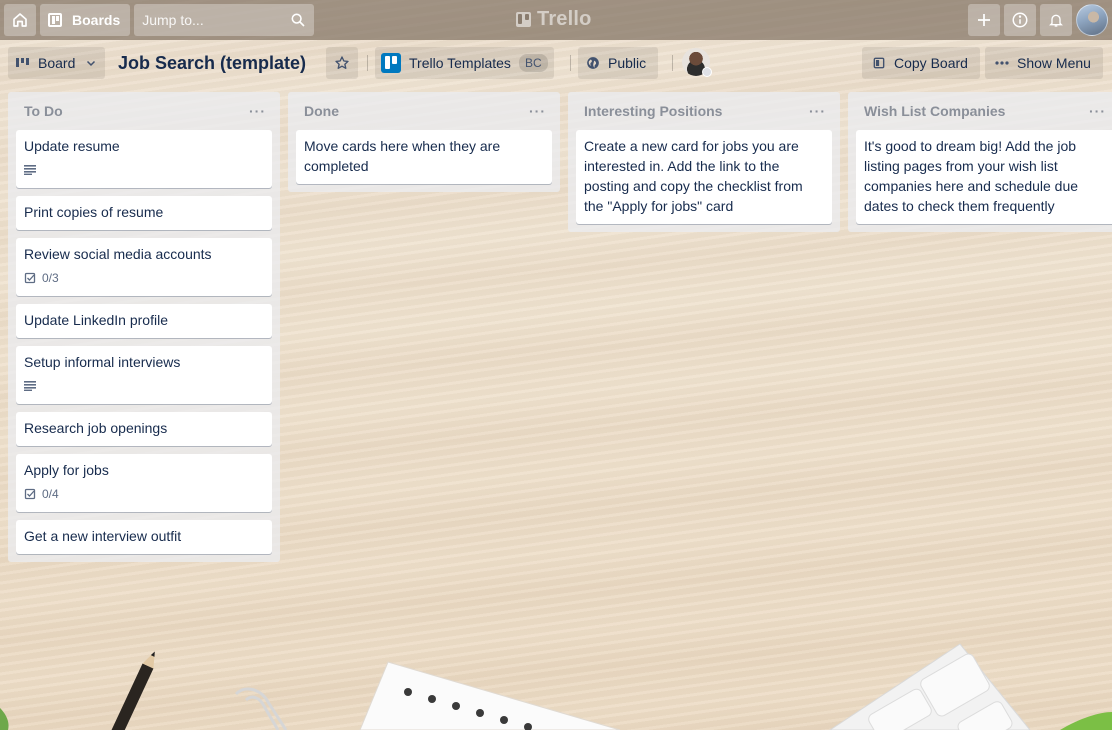 The width and height of the screenshot is (1112, 730). What do you see at coordinates (144, 267) in the screenshot?
I see `card: Review social media accounts 0/3` at bounding box center [144, 267].